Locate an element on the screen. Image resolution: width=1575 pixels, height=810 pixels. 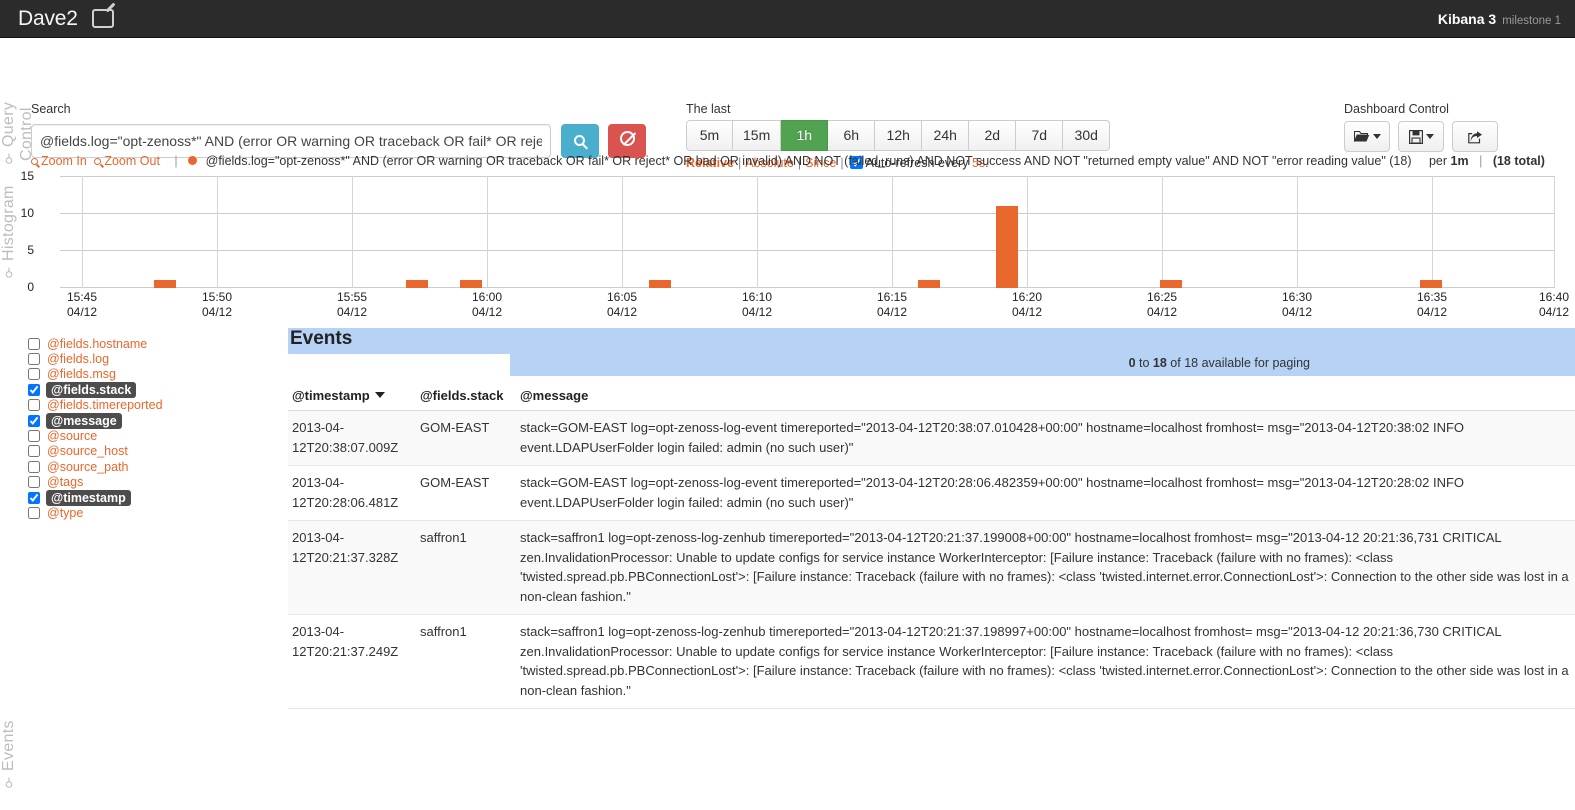
x-tick-time: 15:50 is located at coordinates (217, 297).